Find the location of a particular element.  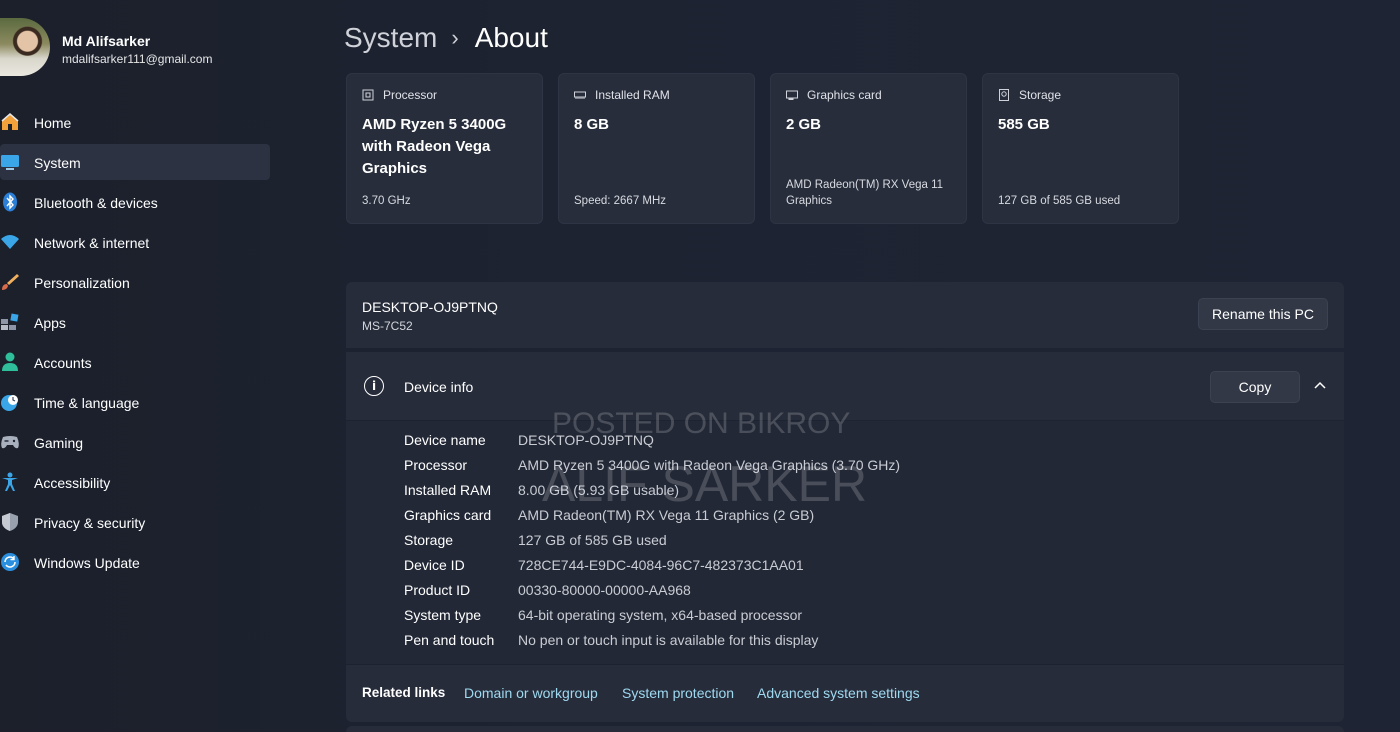

spec-label: Processor is located at coordinates (436, 465).